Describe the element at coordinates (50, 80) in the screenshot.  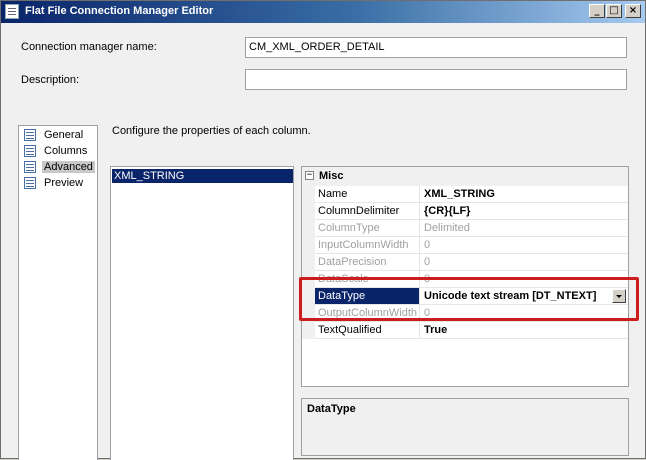
I see `description-label: Description:` at that location.